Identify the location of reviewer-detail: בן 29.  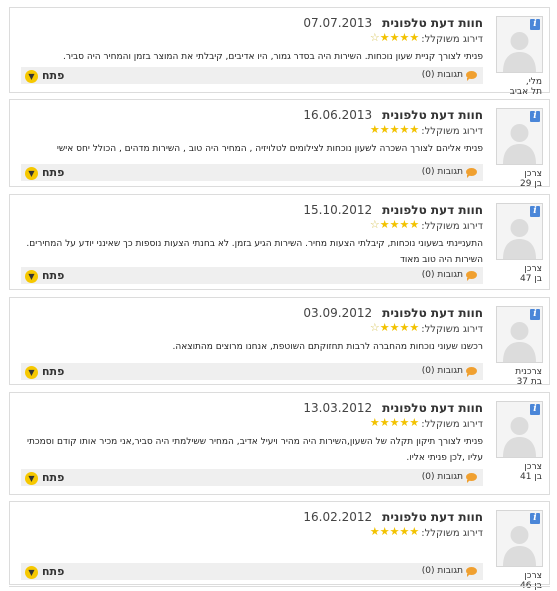
(531, 184).